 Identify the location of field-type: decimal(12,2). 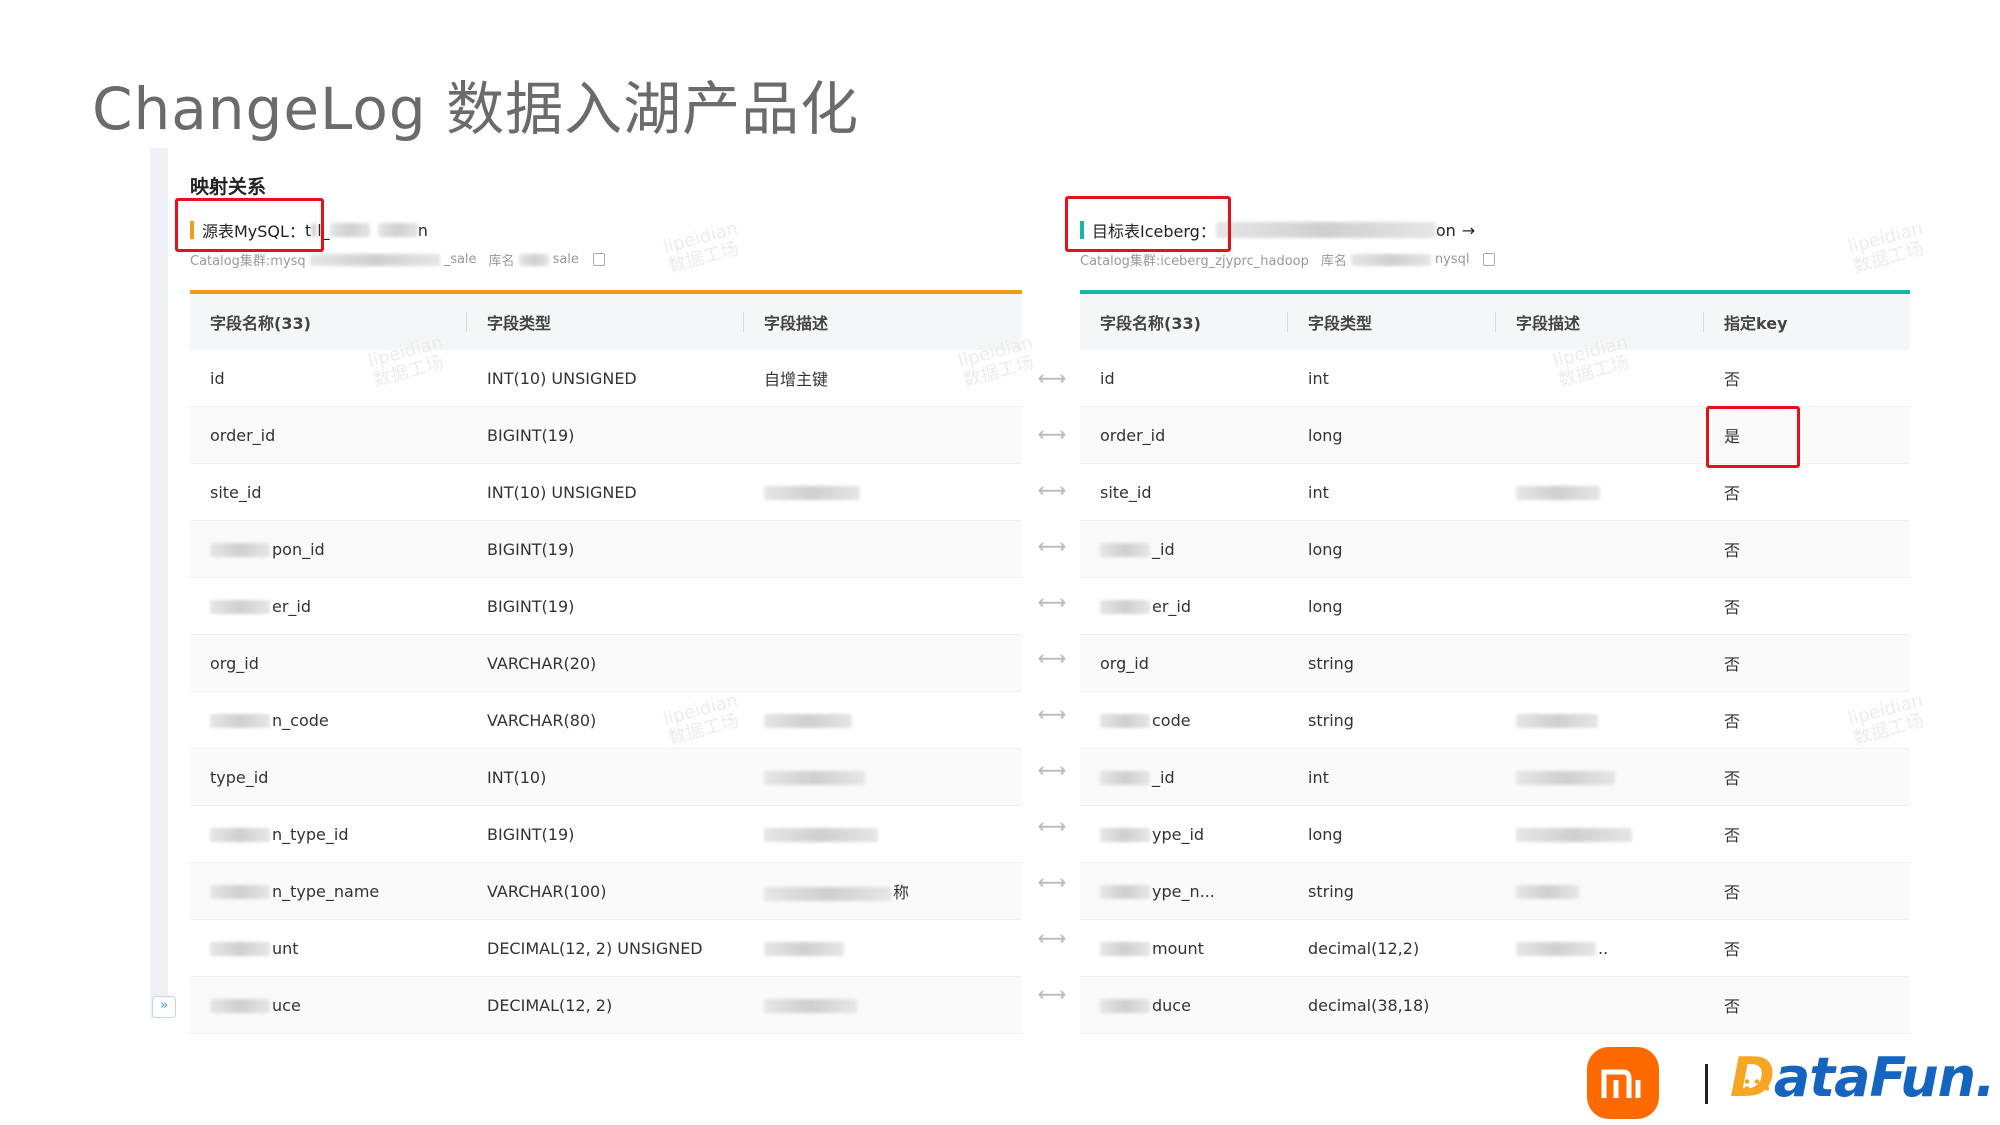
(1392, 948).